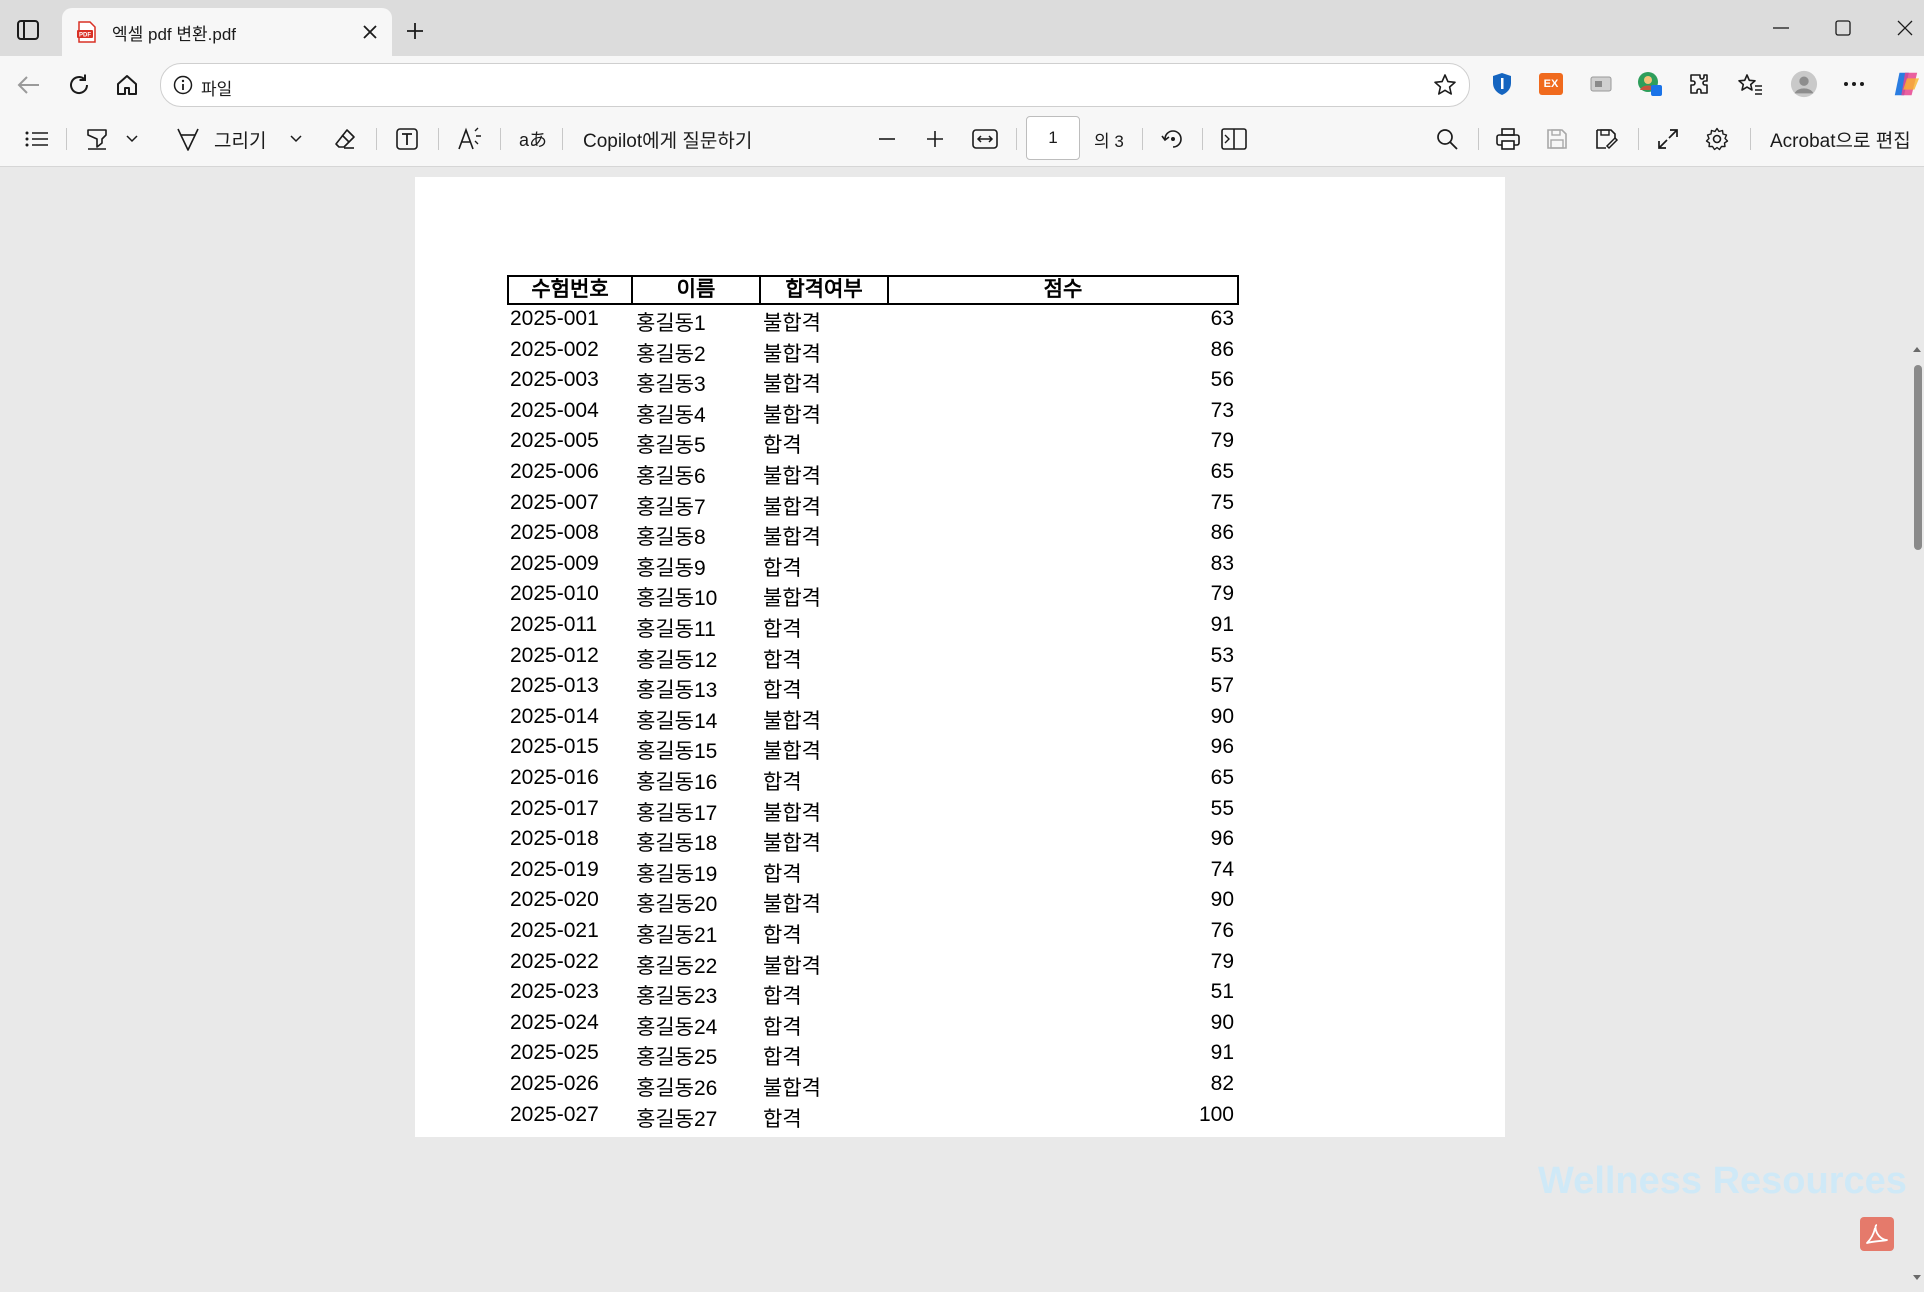  Describe the element at coordinates (1222, 502) in the screenshot. I see `cell-score: 75` at that location.